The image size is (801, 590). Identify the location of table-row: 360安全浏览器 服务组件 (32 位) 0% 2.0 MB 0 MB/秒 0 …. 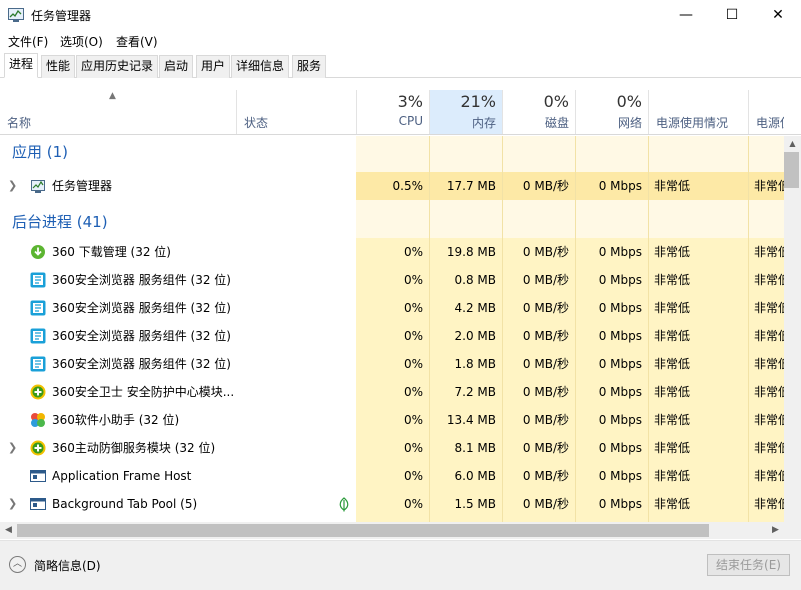
(392, 336).